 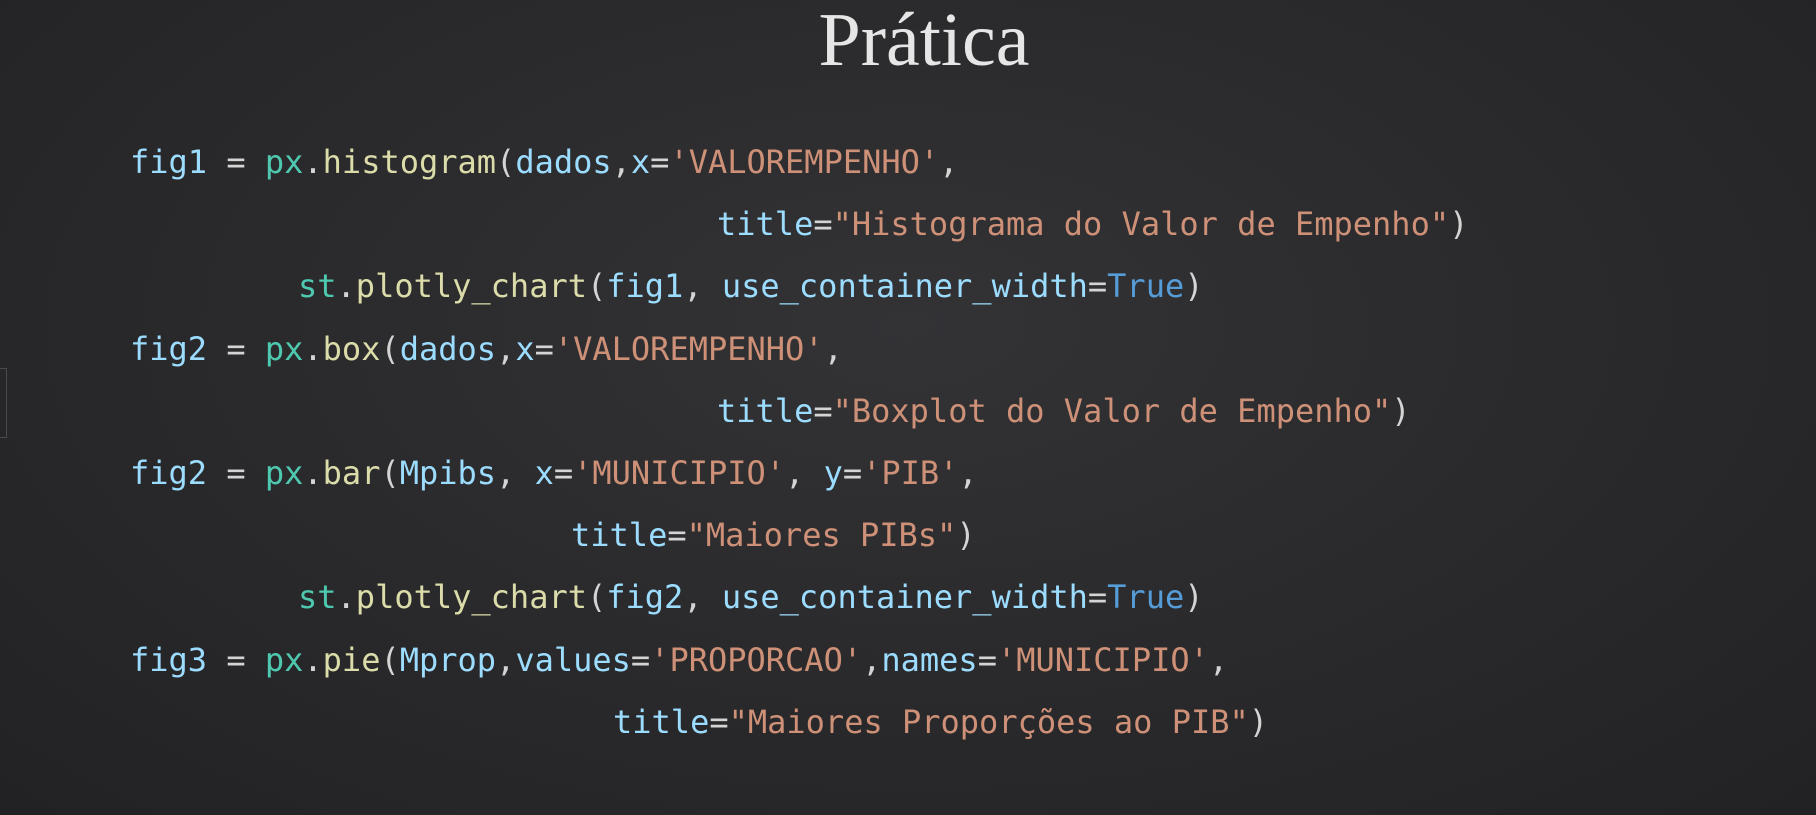 I want to click on code-token: pie, so click(x=351, y=660).